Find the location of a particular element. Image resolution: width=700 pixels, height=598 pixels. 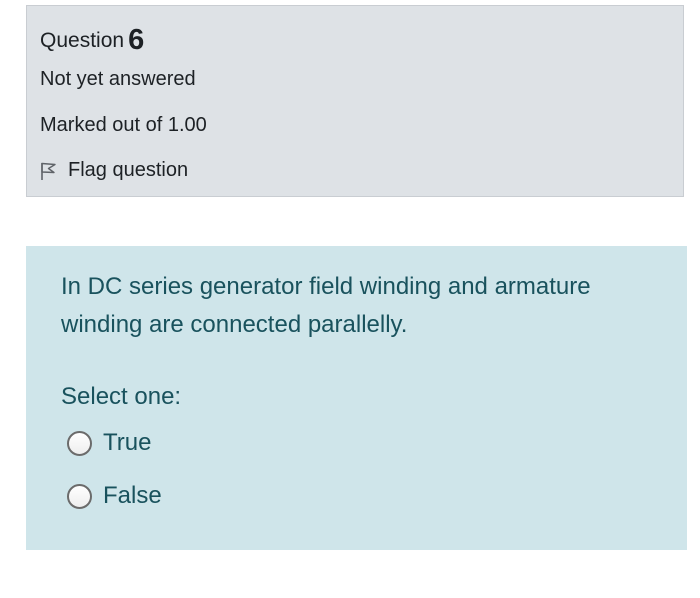

option-true-label: True is located at coordinates (127, 443).